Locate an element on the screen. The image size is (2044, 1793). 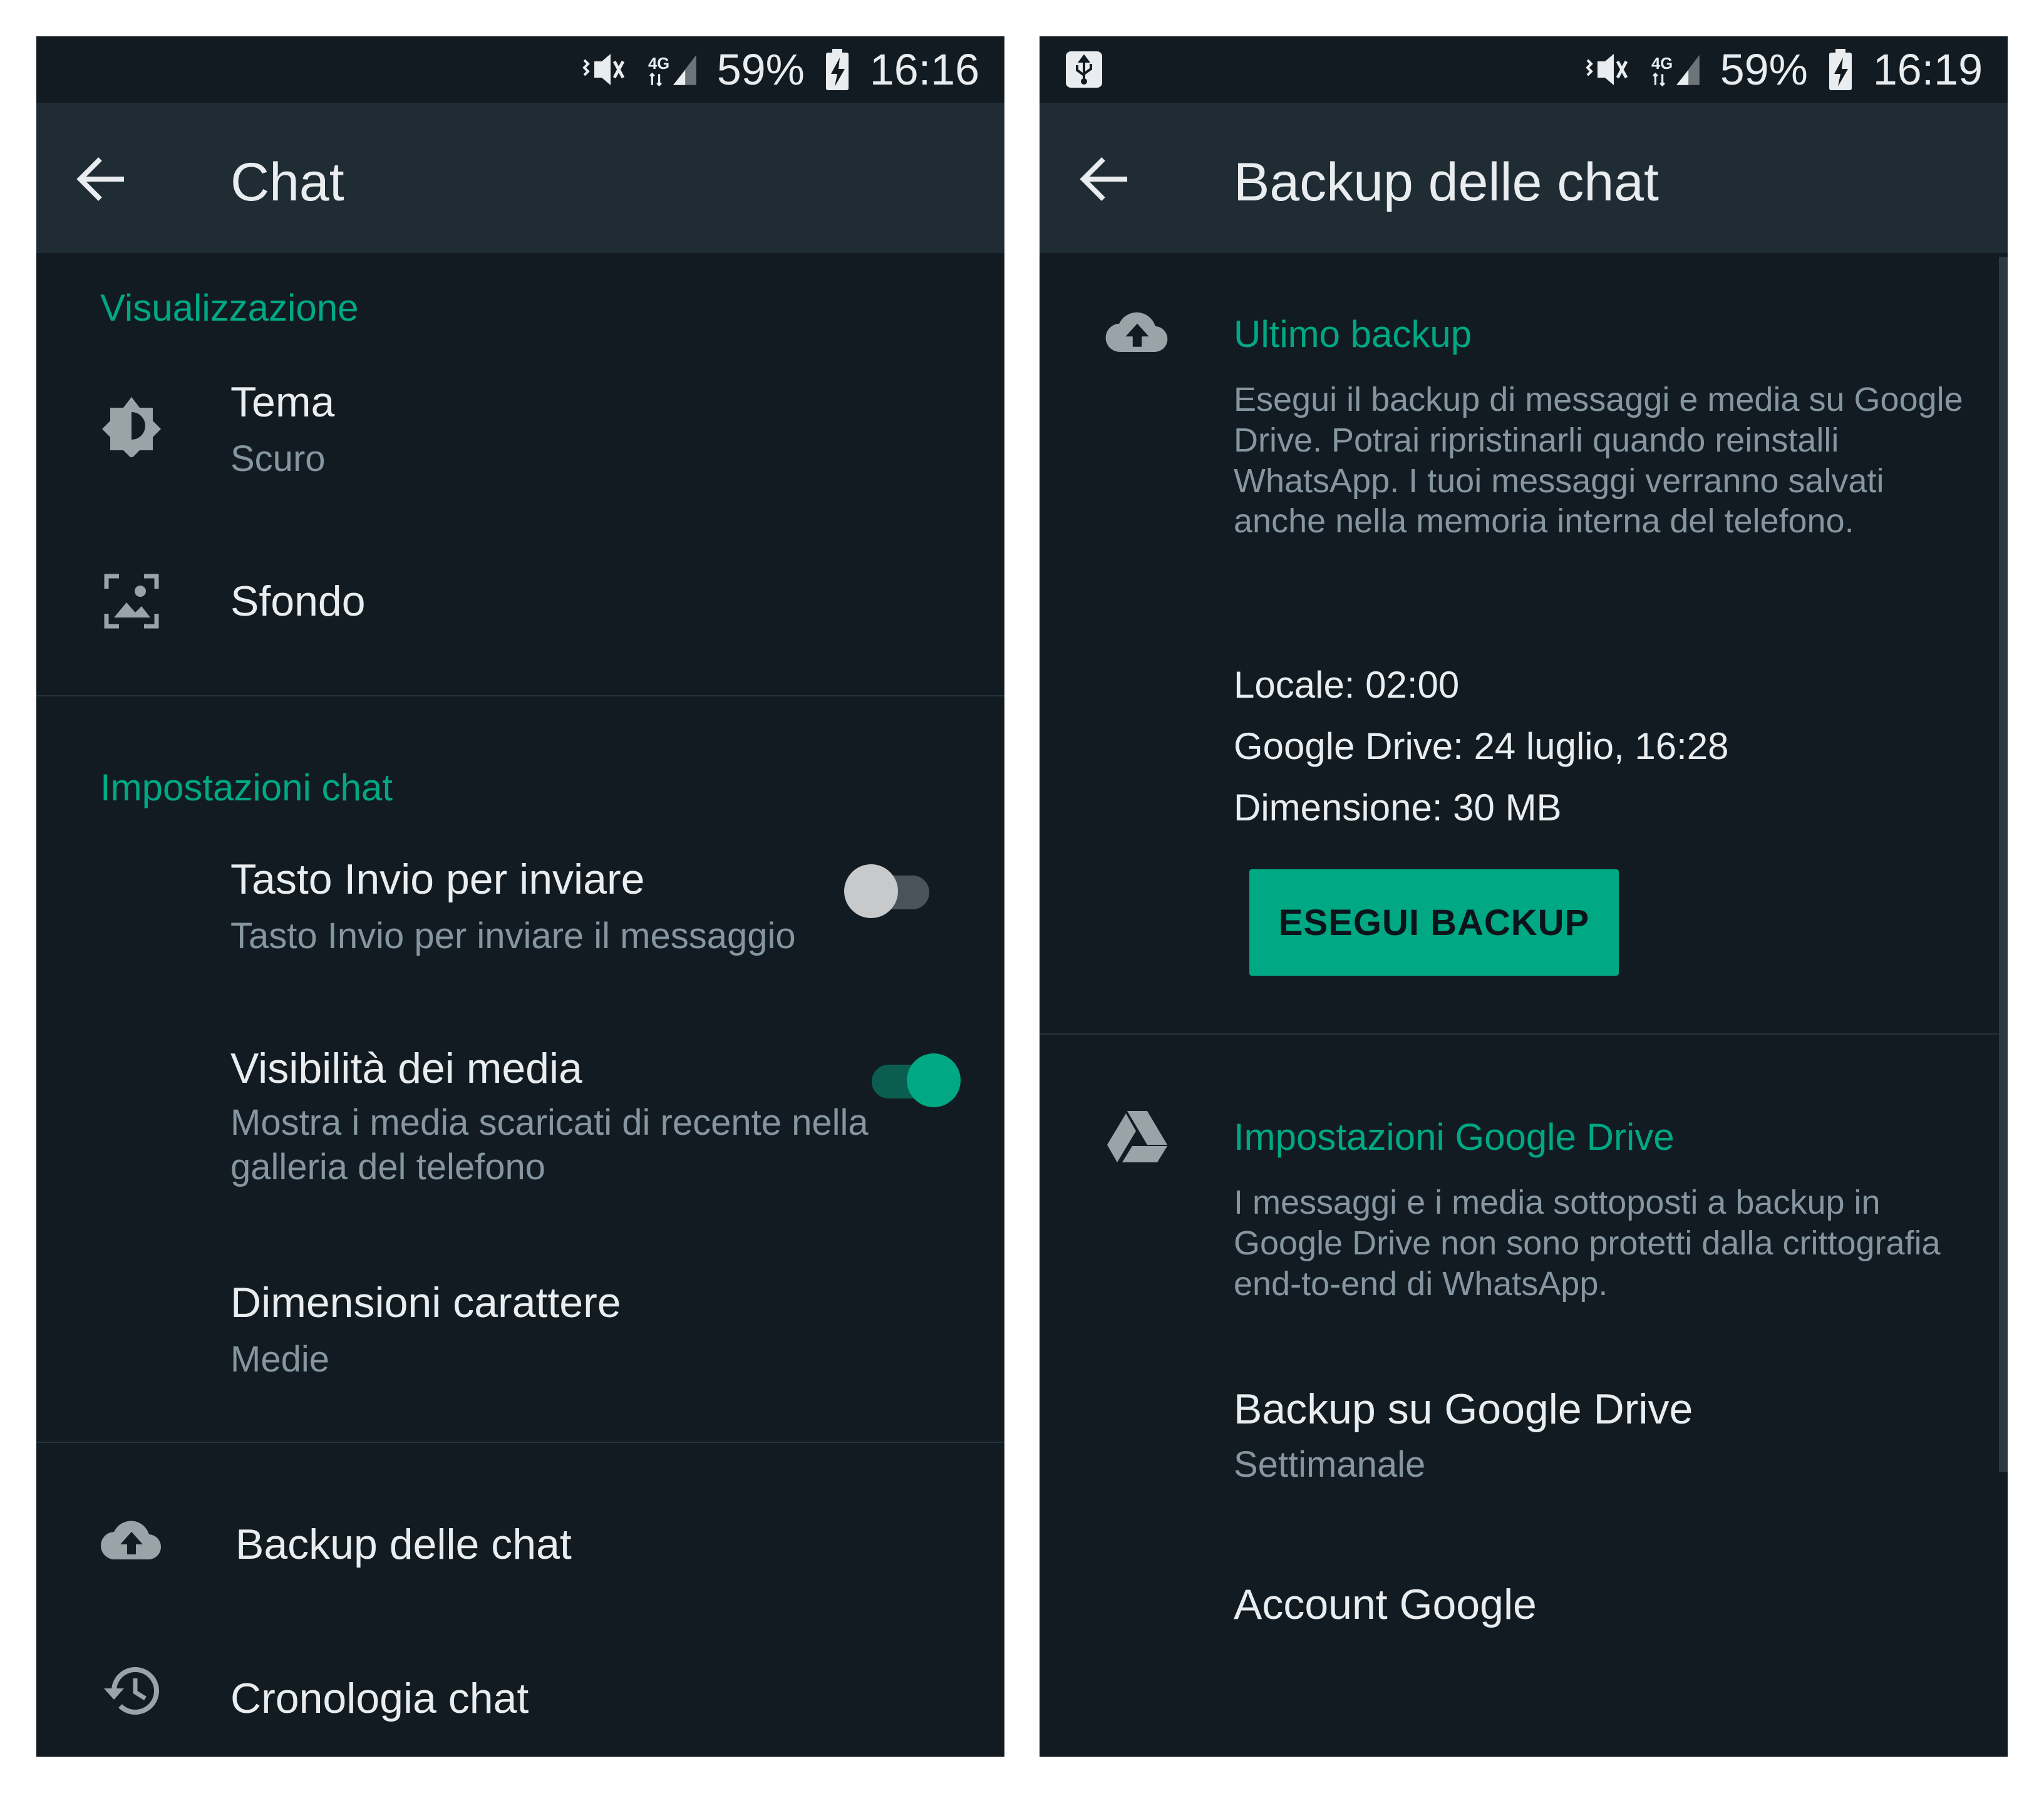
usb-icon is located at coordinates (1084, 70).